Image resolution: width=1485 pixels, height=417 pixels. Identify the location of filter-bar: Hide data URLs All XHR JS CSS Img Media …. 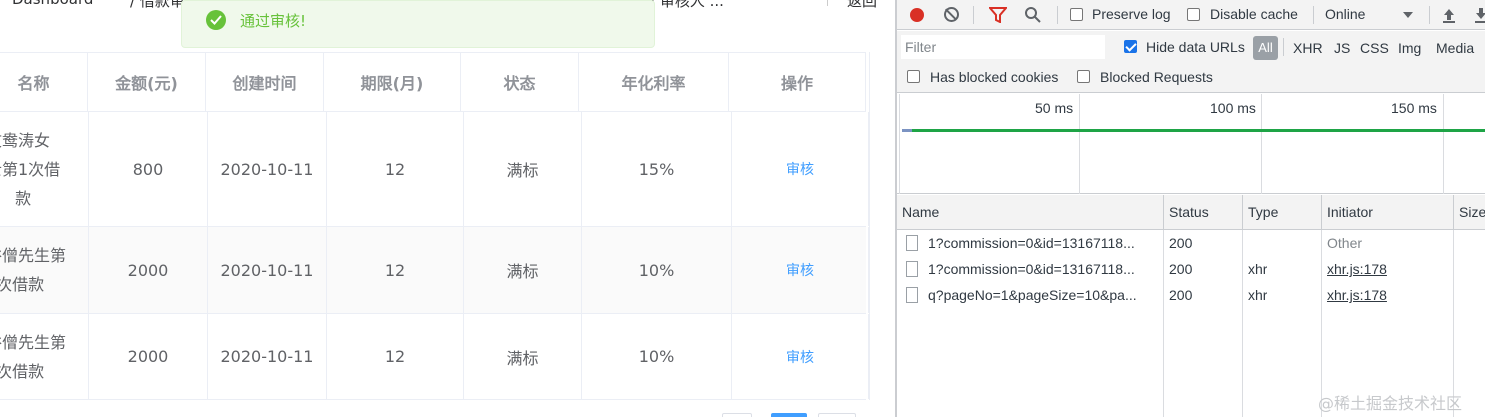
(1191, 62).